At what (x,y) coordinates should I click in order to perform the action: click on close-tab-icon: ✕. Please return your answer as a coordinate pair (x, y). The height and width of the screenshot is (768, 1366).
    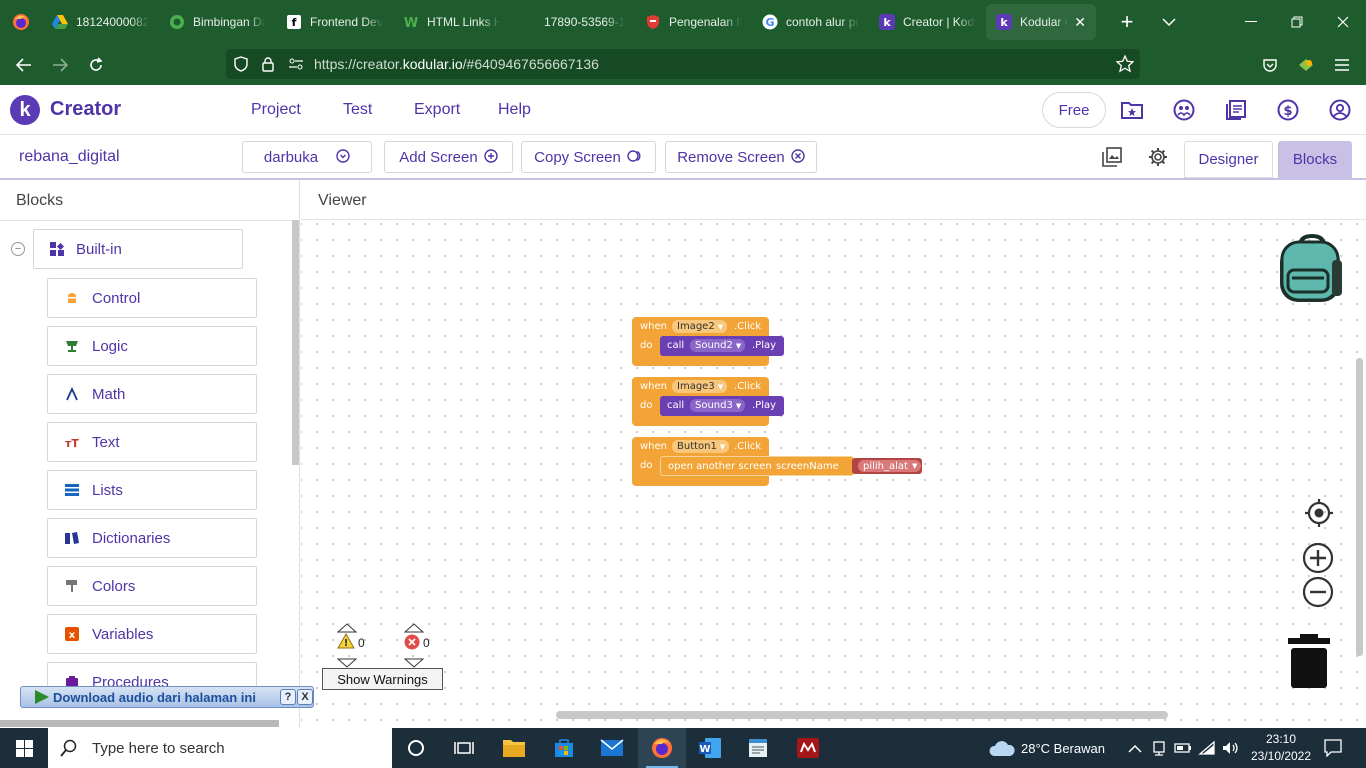
    Looking at the image, I should click on (1080, 22).